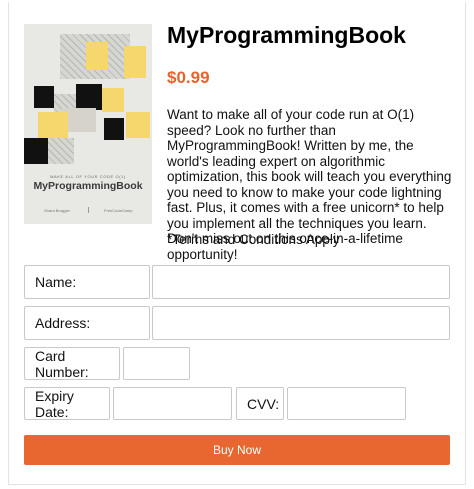 The height and width of the screenshot is (489, 474). What do you see at coordinates (88, 210) in the screenshot?
I see `cover-divider` at bounding box center [88, 210].